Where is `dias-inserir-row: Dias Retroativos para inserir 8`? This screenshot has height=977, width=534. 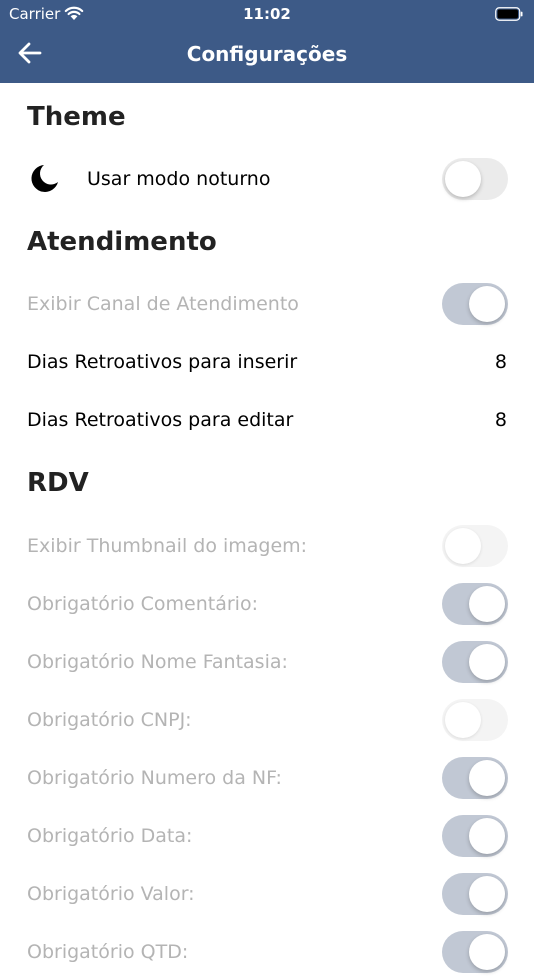
dias-inserir-row: Dias Retroativos para inserir 8 is located at coordinates (267, 362).